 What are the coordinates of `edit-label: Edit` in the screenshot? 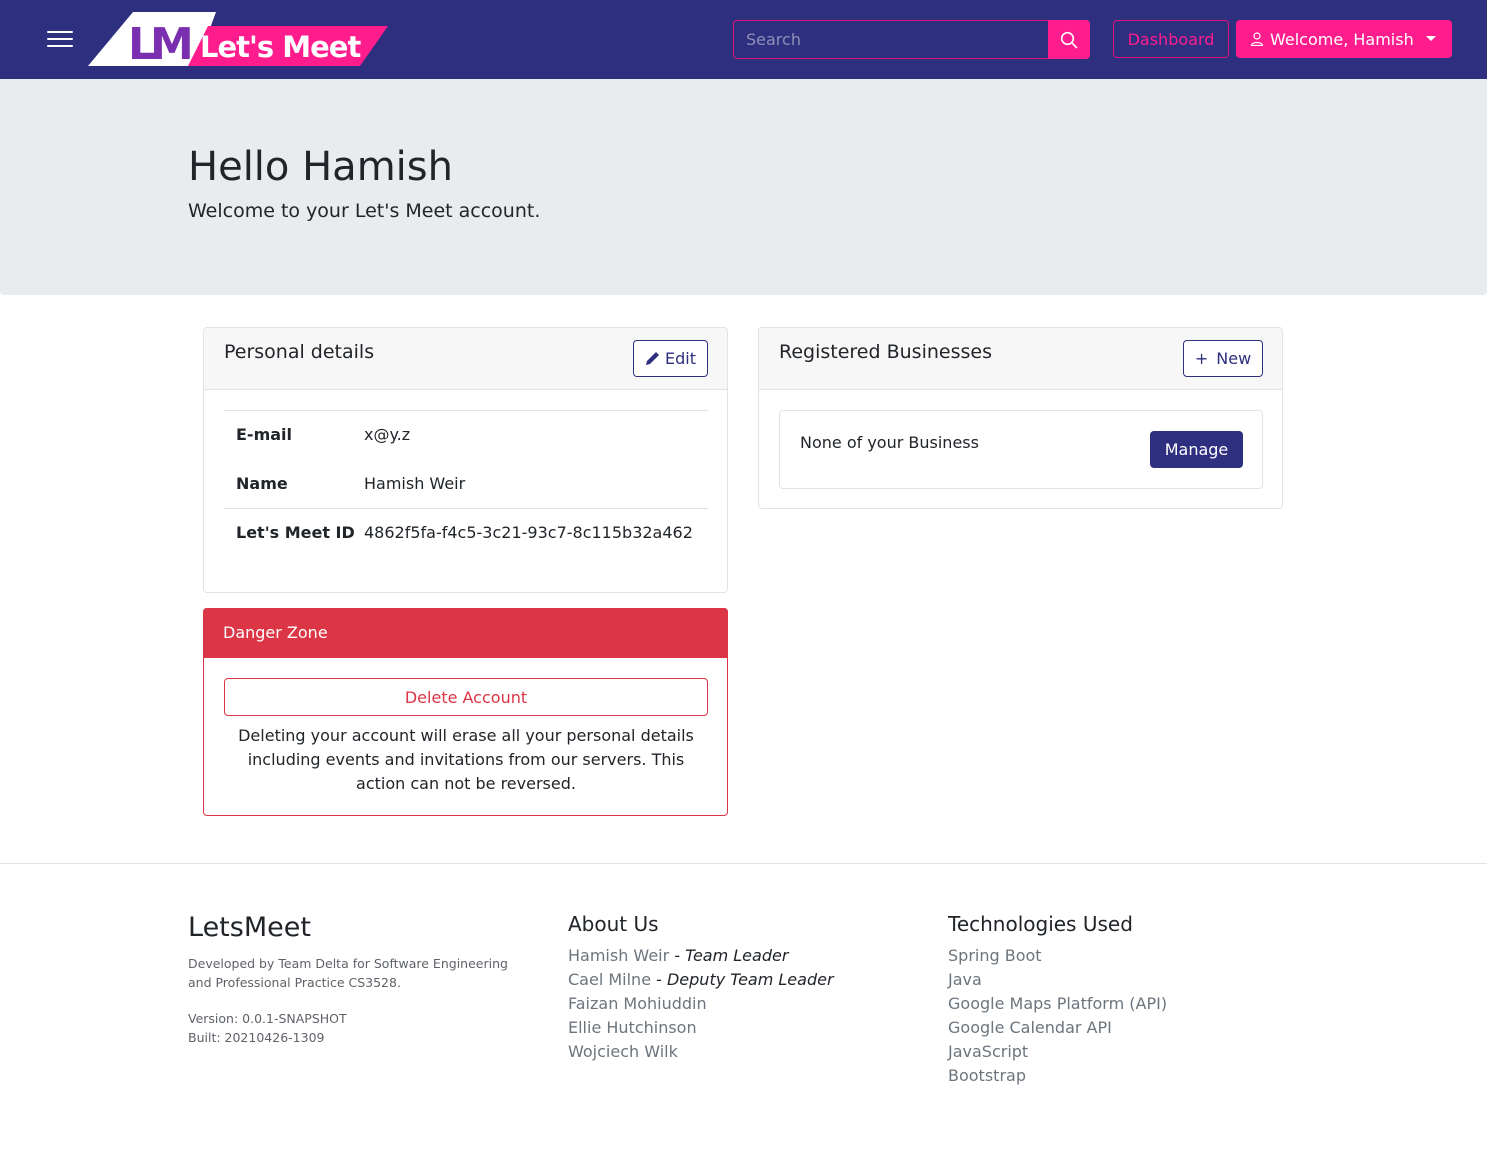 It's located at (680, 358).